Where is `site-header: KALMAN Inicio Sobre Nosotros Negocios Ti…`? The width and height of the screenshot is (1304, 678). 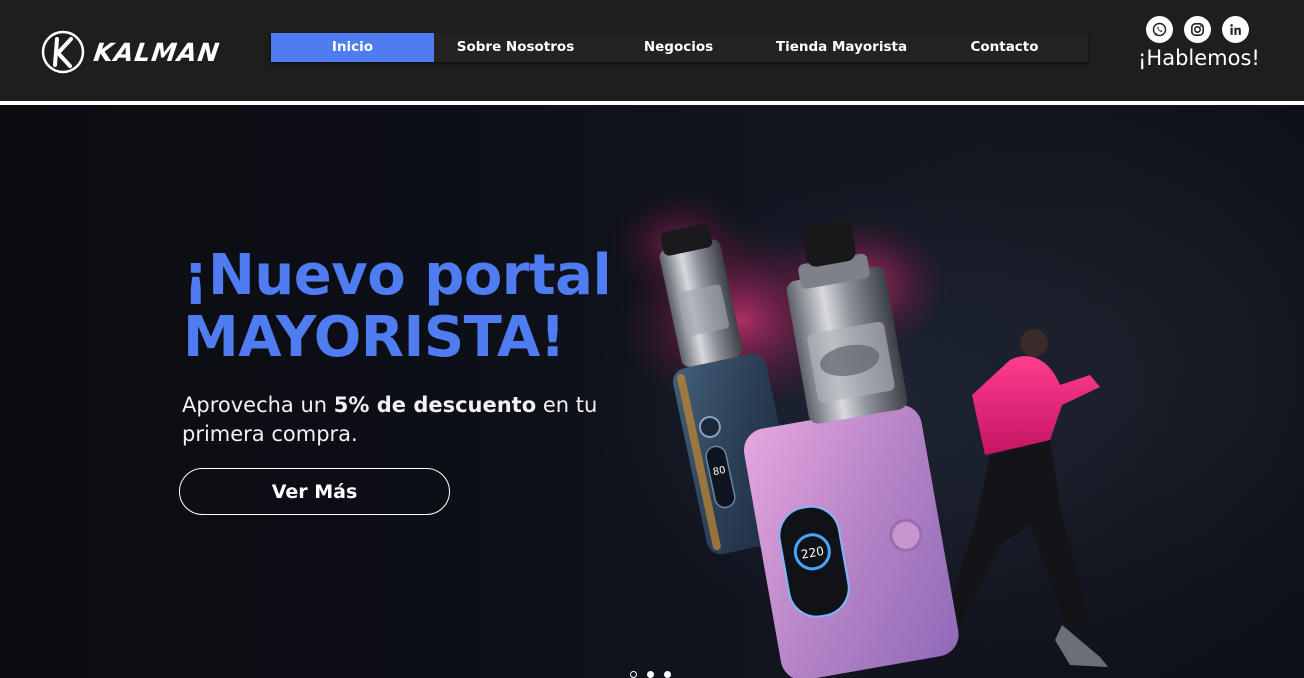
site-header: KALMAN Inicio Sobre Nosotros Negocios Ti… is located at coordinates (652, 50).